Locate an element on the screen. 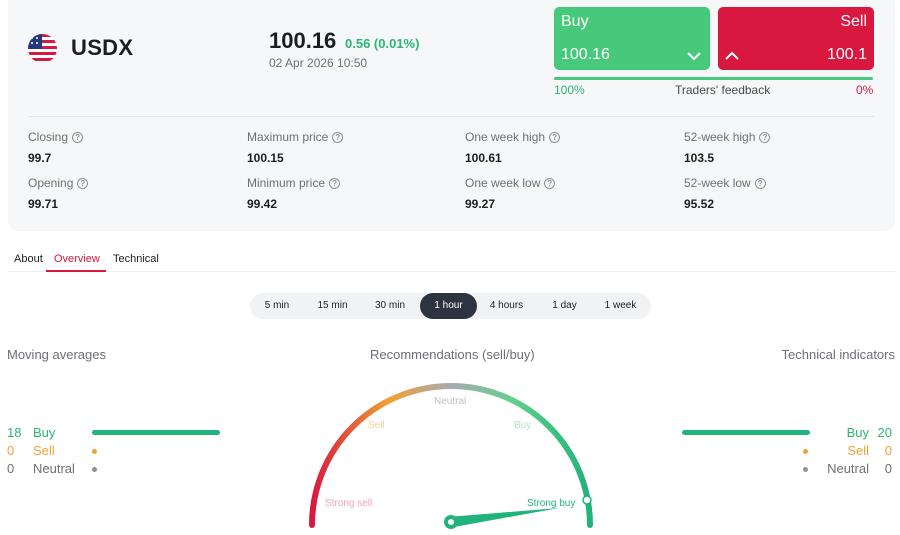  ti-buy-count: 20 is located at coordinates (884, 432).